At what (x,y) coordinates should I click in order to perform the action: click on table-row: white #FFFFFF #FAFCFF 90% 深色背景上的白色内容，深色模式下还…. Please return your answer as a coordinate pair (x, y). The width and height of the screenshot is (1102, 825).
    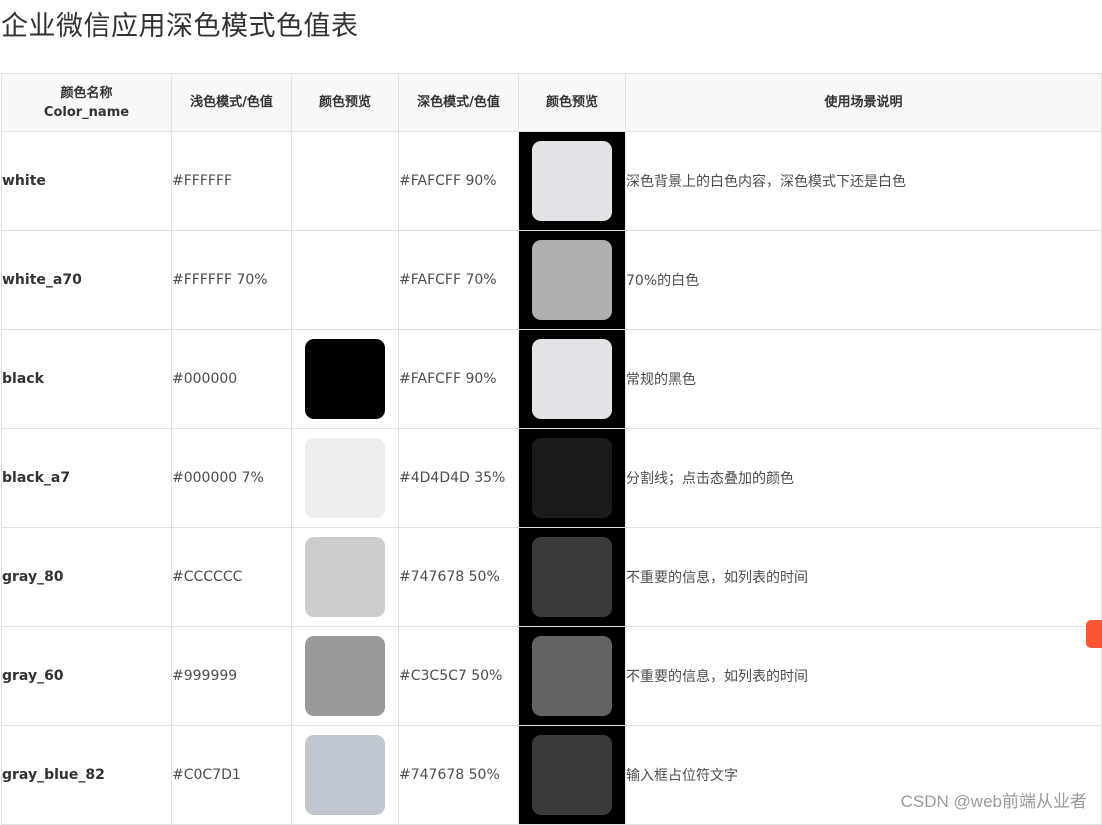
    Looking at the image, I should click on (551, 181).